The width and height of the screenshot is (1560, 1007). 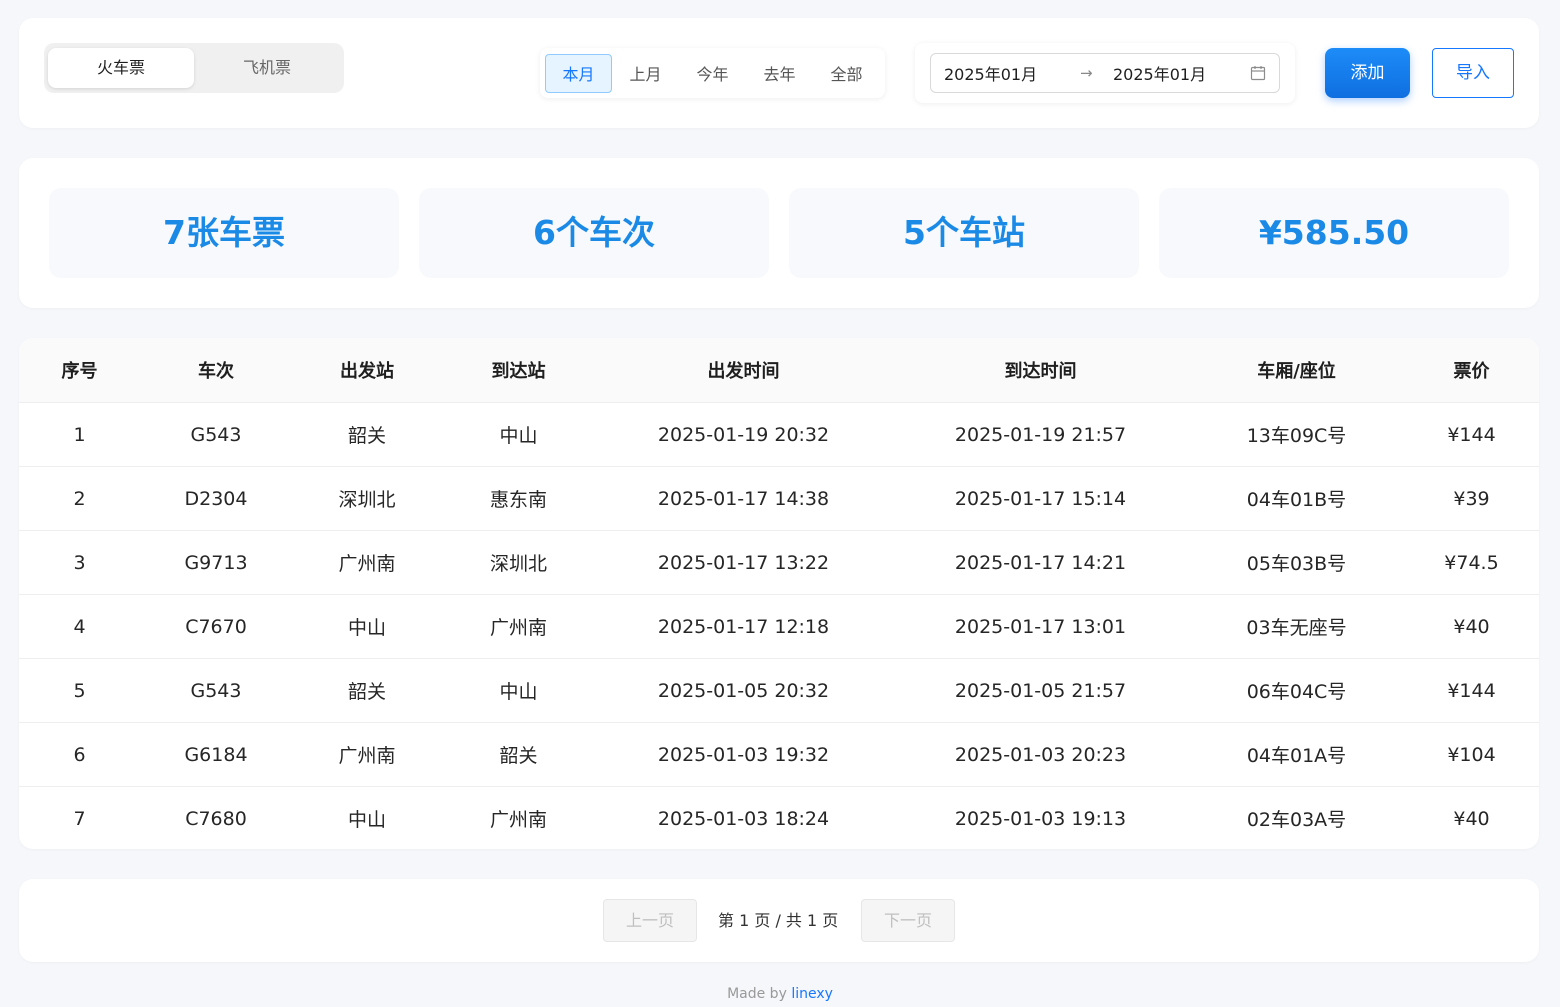 I want to click on cell-car-seat: 04车01A号, so click(x=1296, y=754).